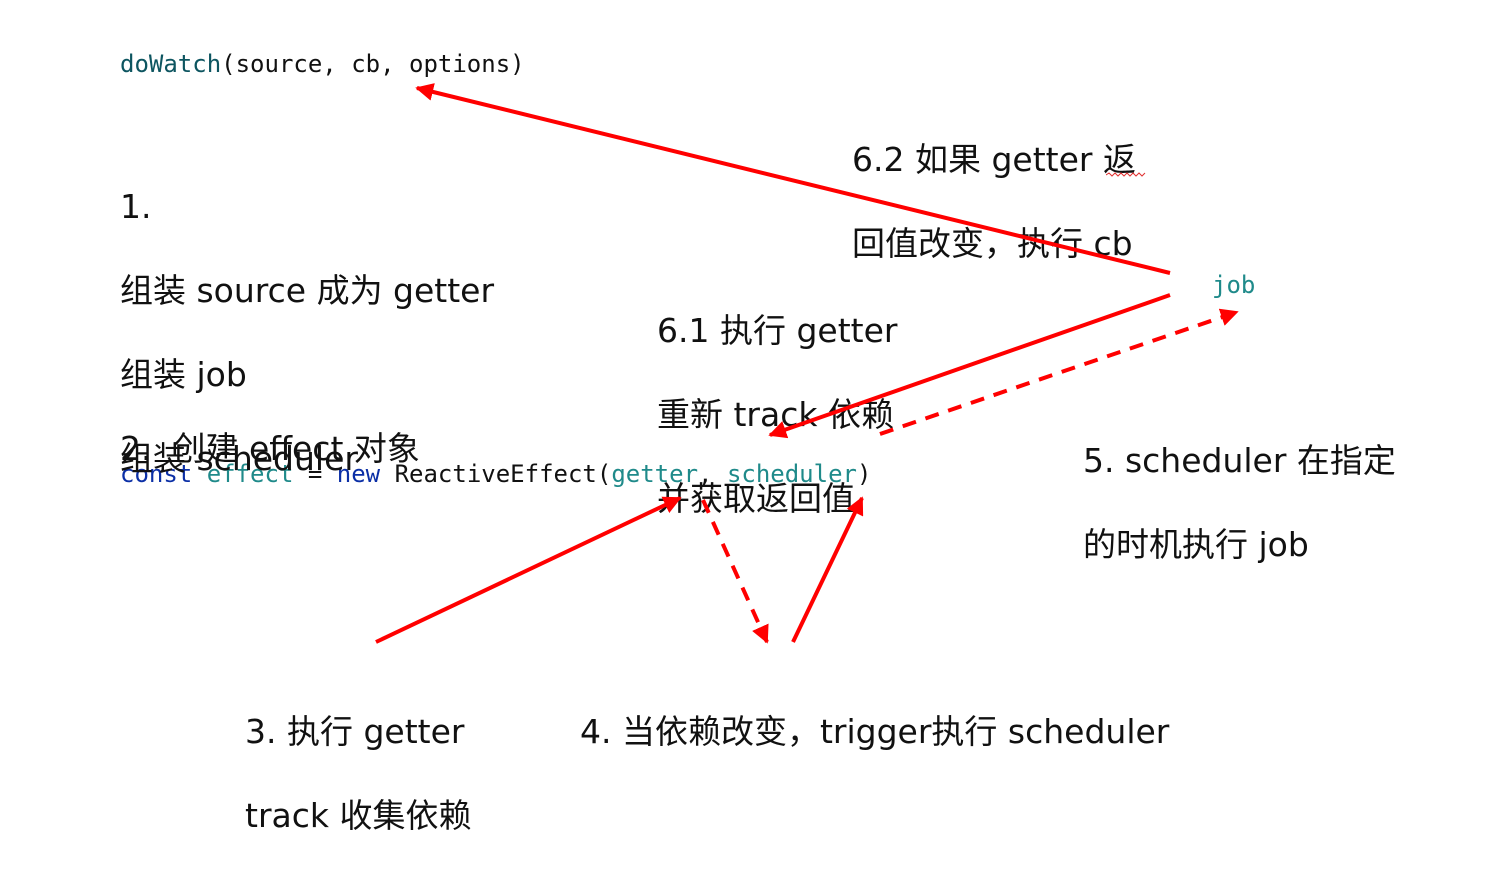 Image resolution: width=1488 pixels, height=879 pixels. I want to click on arrow-step-4-dashed, so click(735, 571).